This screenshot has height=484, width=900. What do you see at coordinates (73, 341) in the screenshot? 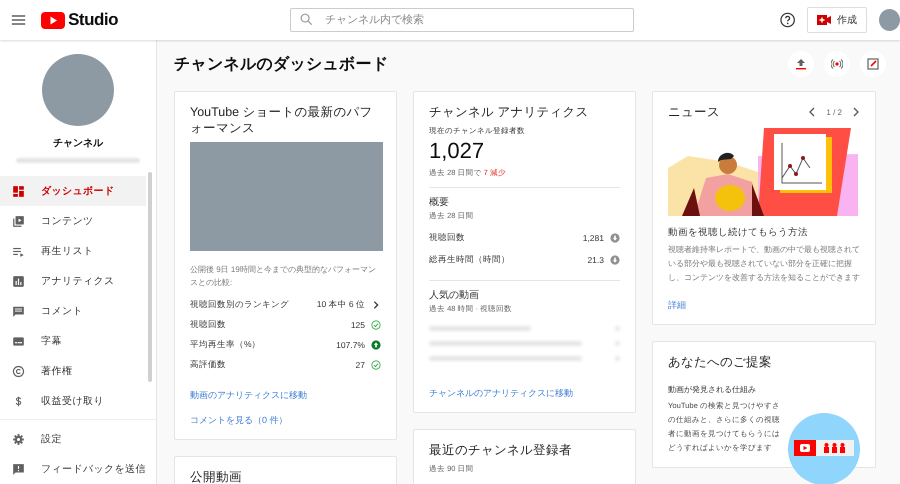
I see `sidebar-item: 字幕` at bounding box center [73, 341].